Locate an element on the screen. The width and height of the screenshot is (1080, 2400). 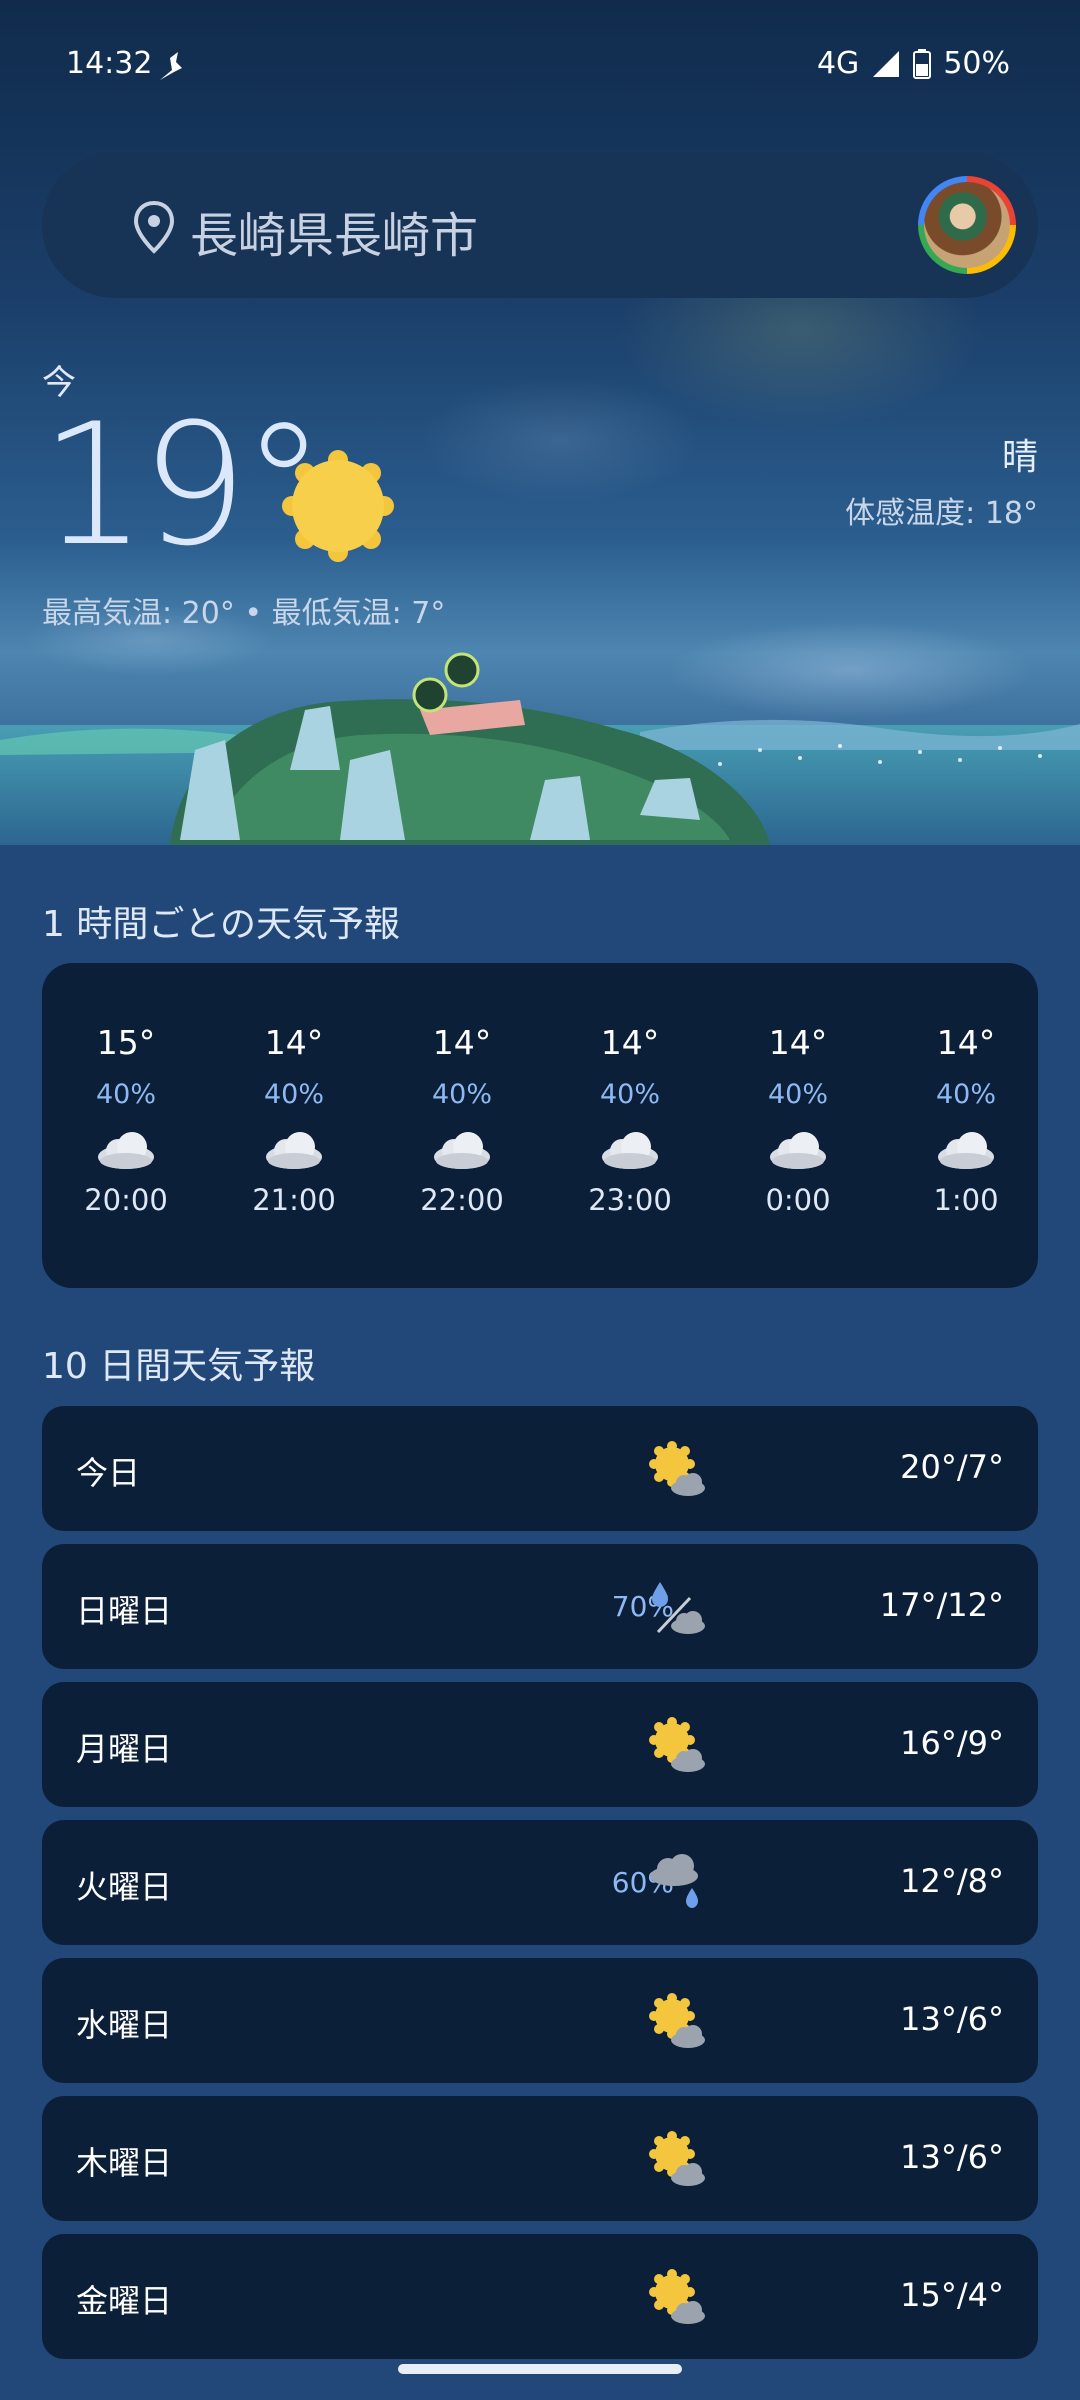
battery-level: 50% is located at coordinates (976, 63).